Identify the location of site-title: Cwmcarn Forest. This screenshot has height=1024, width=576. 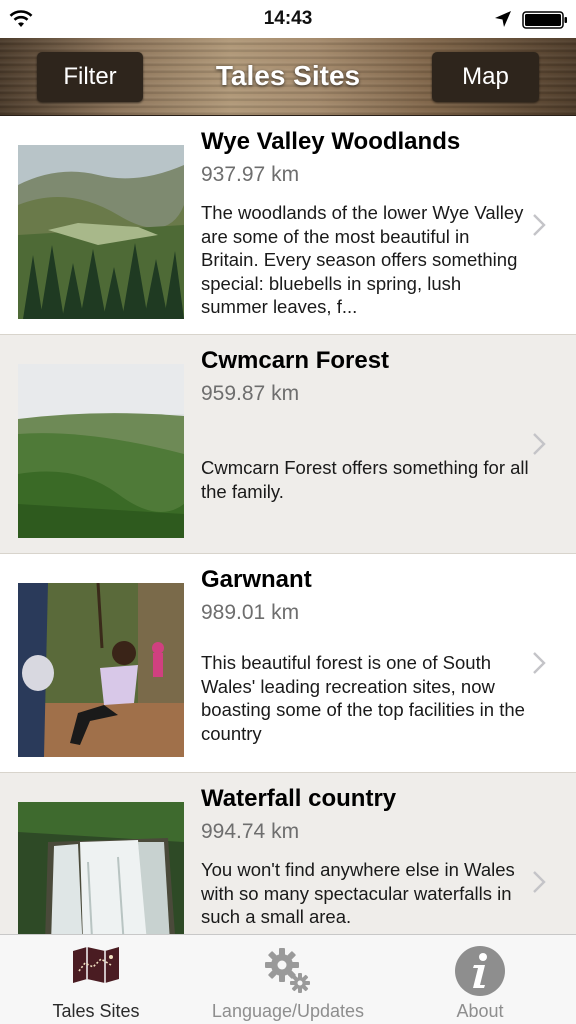
(295, 360).